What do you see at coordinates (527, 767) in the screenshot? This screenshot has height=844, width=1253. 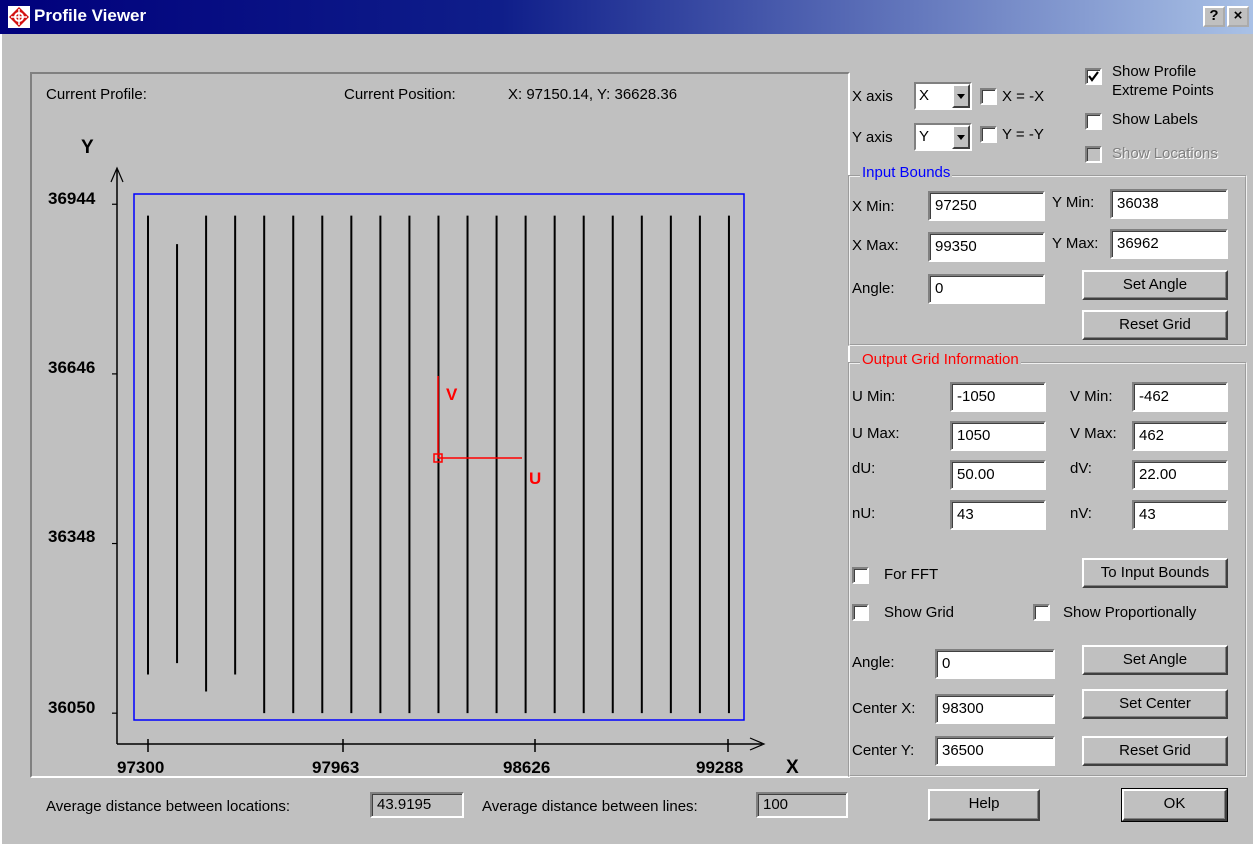 I see `x-tick-label: 98626` at bounding box center [527, 767].